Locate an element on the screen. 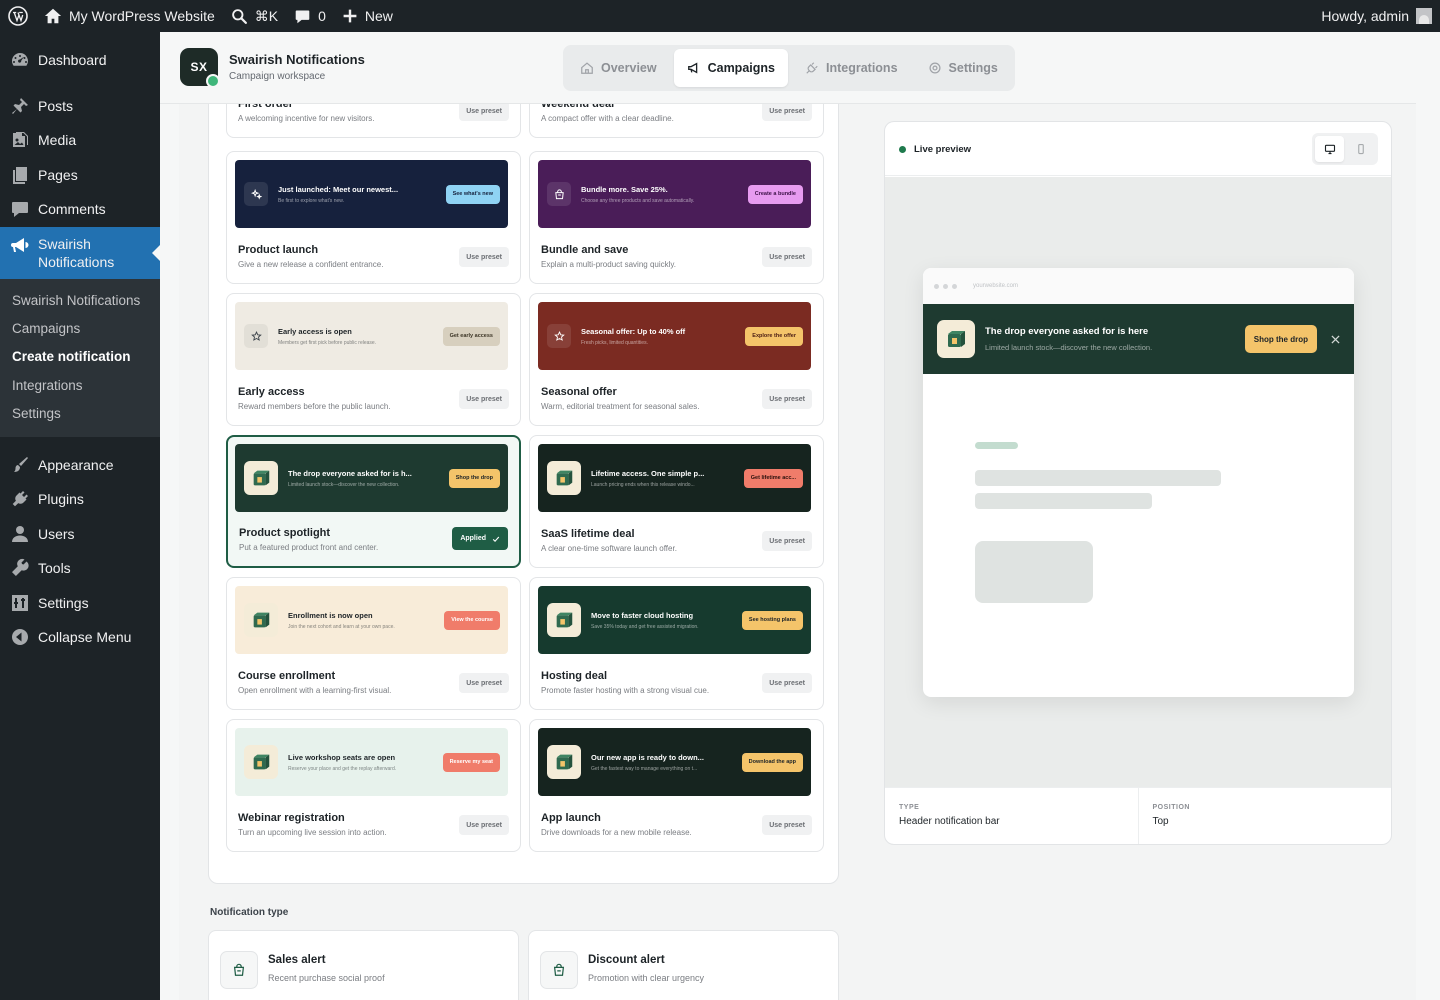 The image size is (1440, 1000). live-preview-label: Live preview is located at coordinates (943, 149).